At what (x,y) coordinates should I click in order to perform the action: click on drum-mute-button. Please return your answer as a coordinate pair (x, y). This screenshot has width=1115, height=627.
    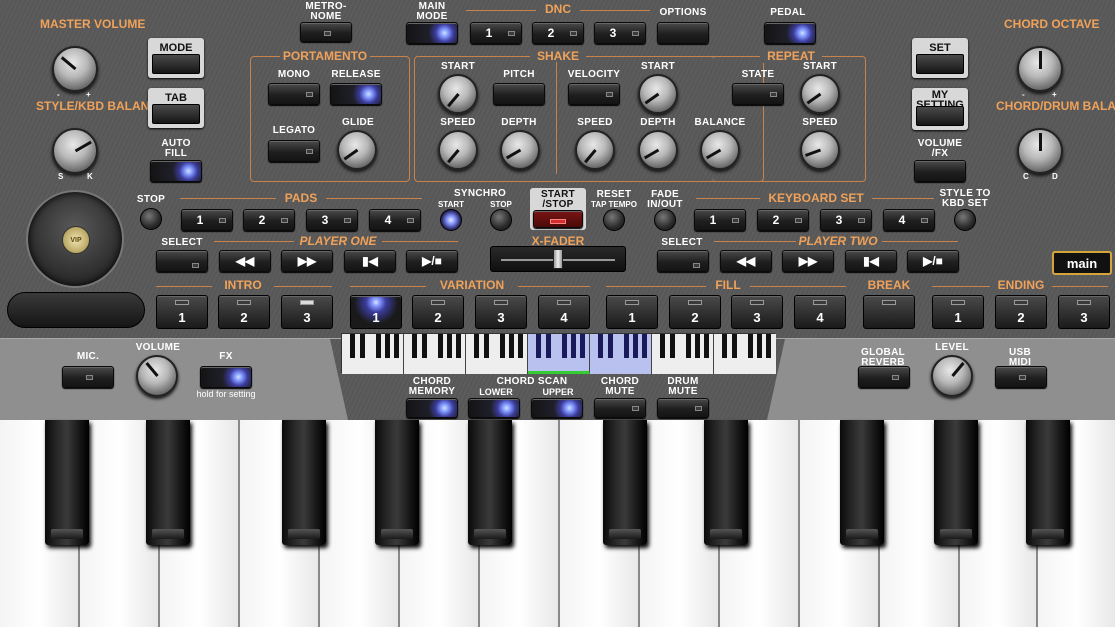
    Looking at the image, I should click on (683, 408).